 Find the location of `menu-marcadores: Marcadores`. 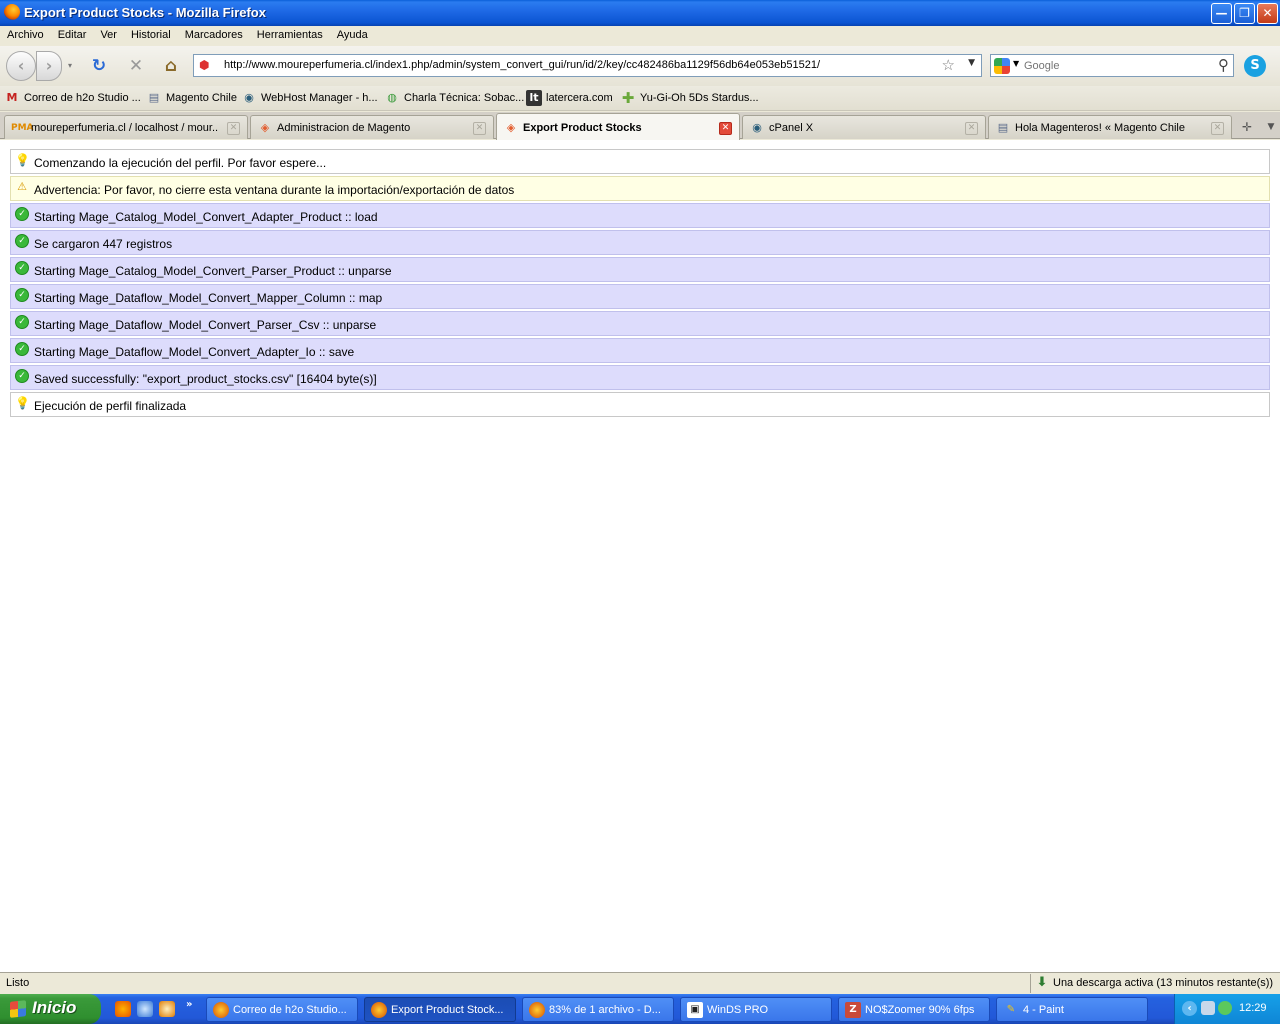

menu-marcadores: Marcadores is located at coordinates (214, 33).